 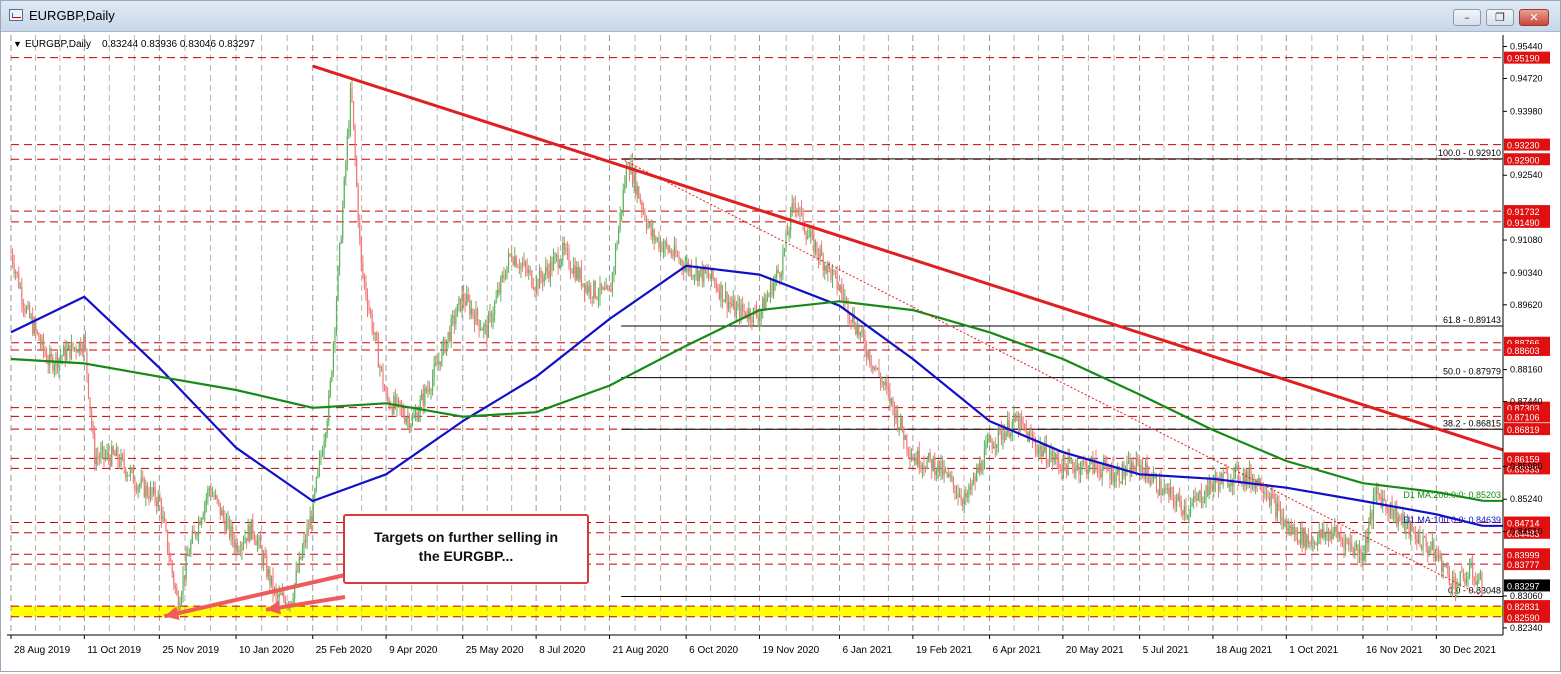 I want to click on minimize-button: –, so click(x=1467, y=17).